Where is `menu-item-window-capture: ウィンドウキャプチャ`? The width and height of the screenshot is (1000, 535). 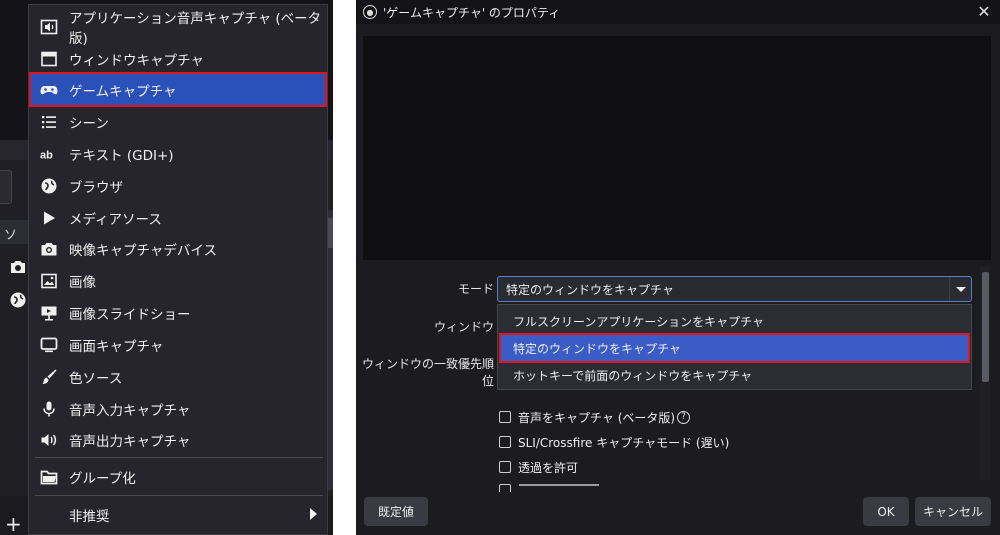 menu-item-window-capture: ウィンドウキャプチャ is located at coordinates (178, 58).